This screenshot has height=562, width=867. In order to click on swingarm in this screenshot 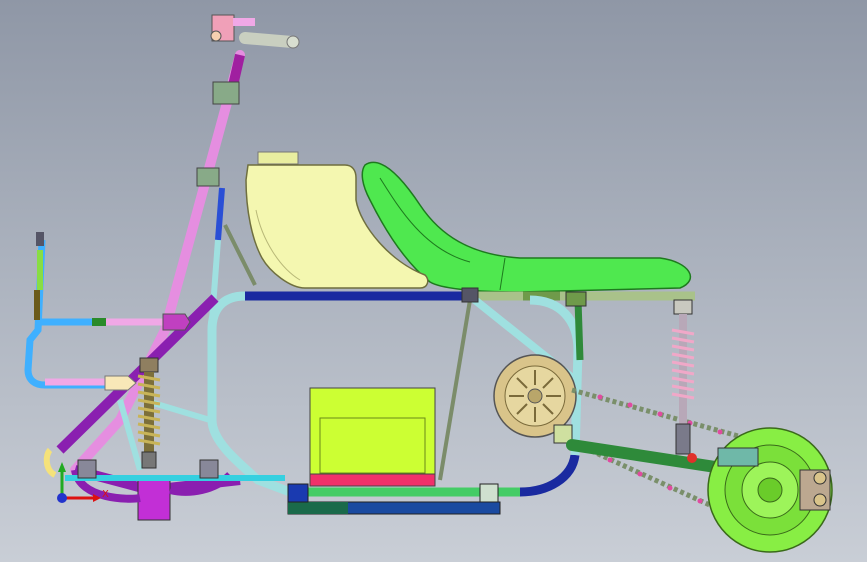, I will do `click(653, 457)`.